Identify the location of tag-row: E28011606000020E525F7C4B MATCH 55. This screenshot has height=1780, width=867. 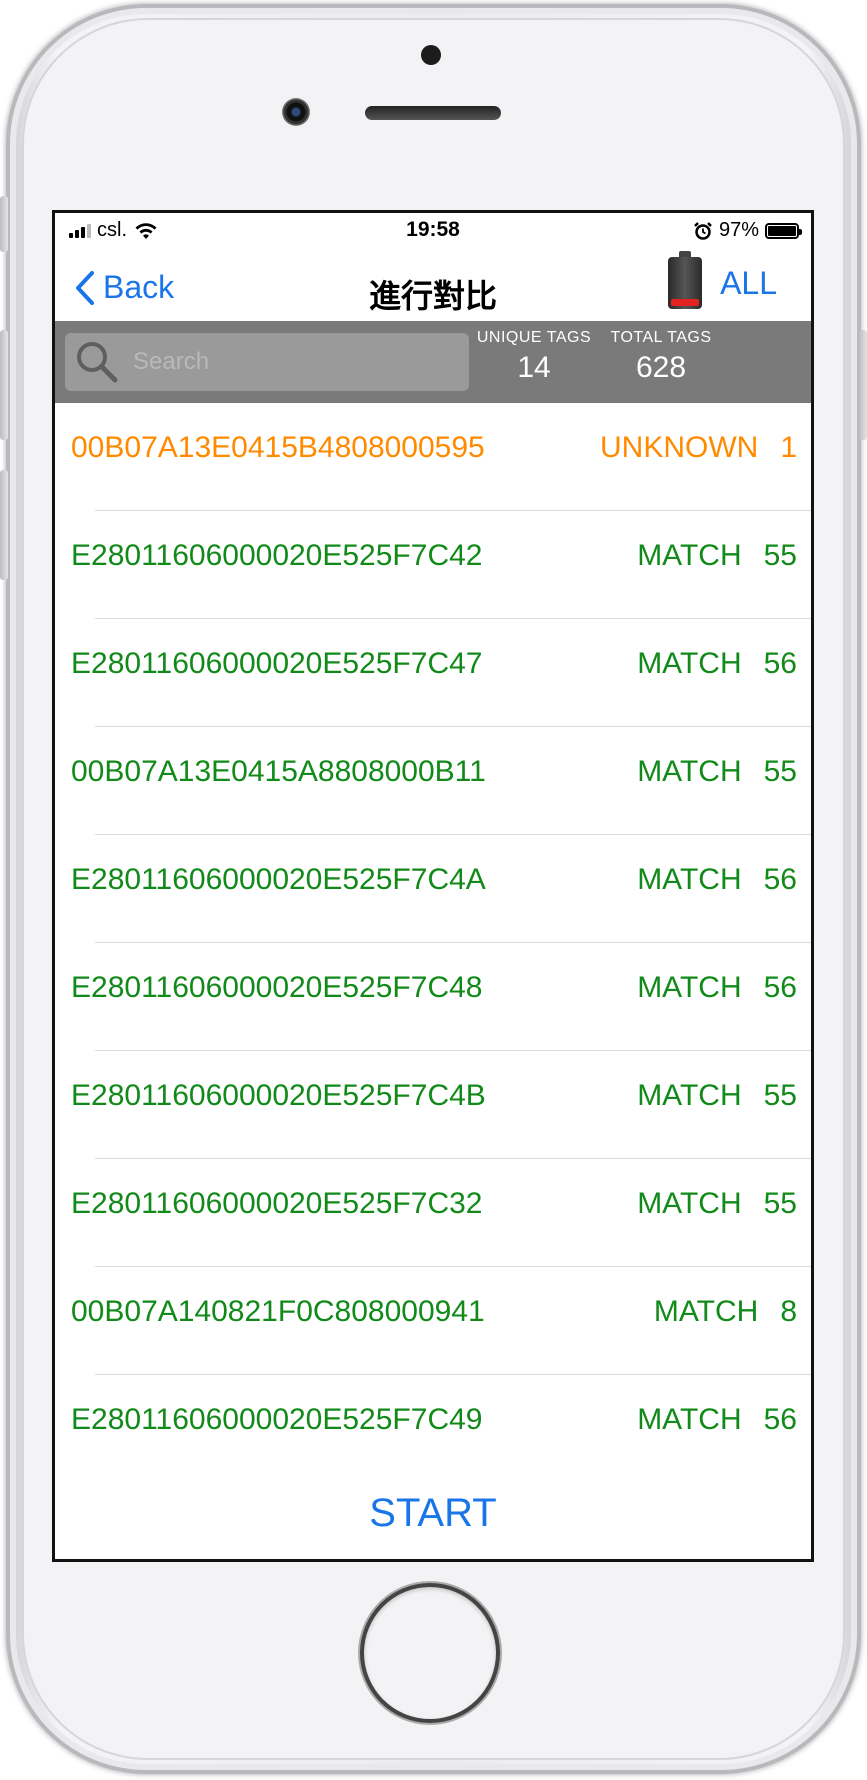
(433, 1105).